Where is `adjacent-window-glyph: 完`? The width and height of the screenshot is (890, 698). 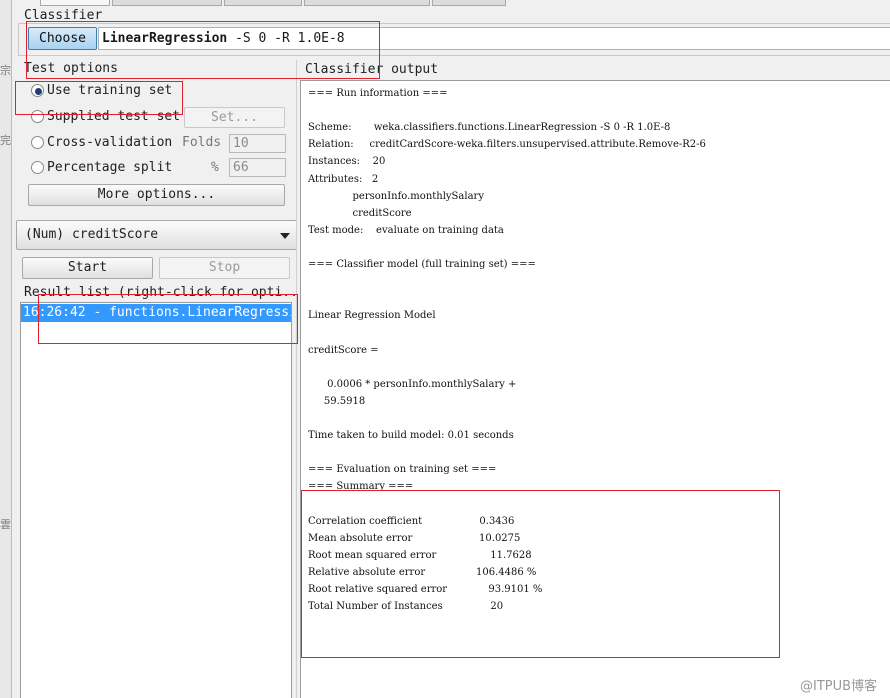
adjacent-window-glyph: 完 is located at coordinates (5, 140).